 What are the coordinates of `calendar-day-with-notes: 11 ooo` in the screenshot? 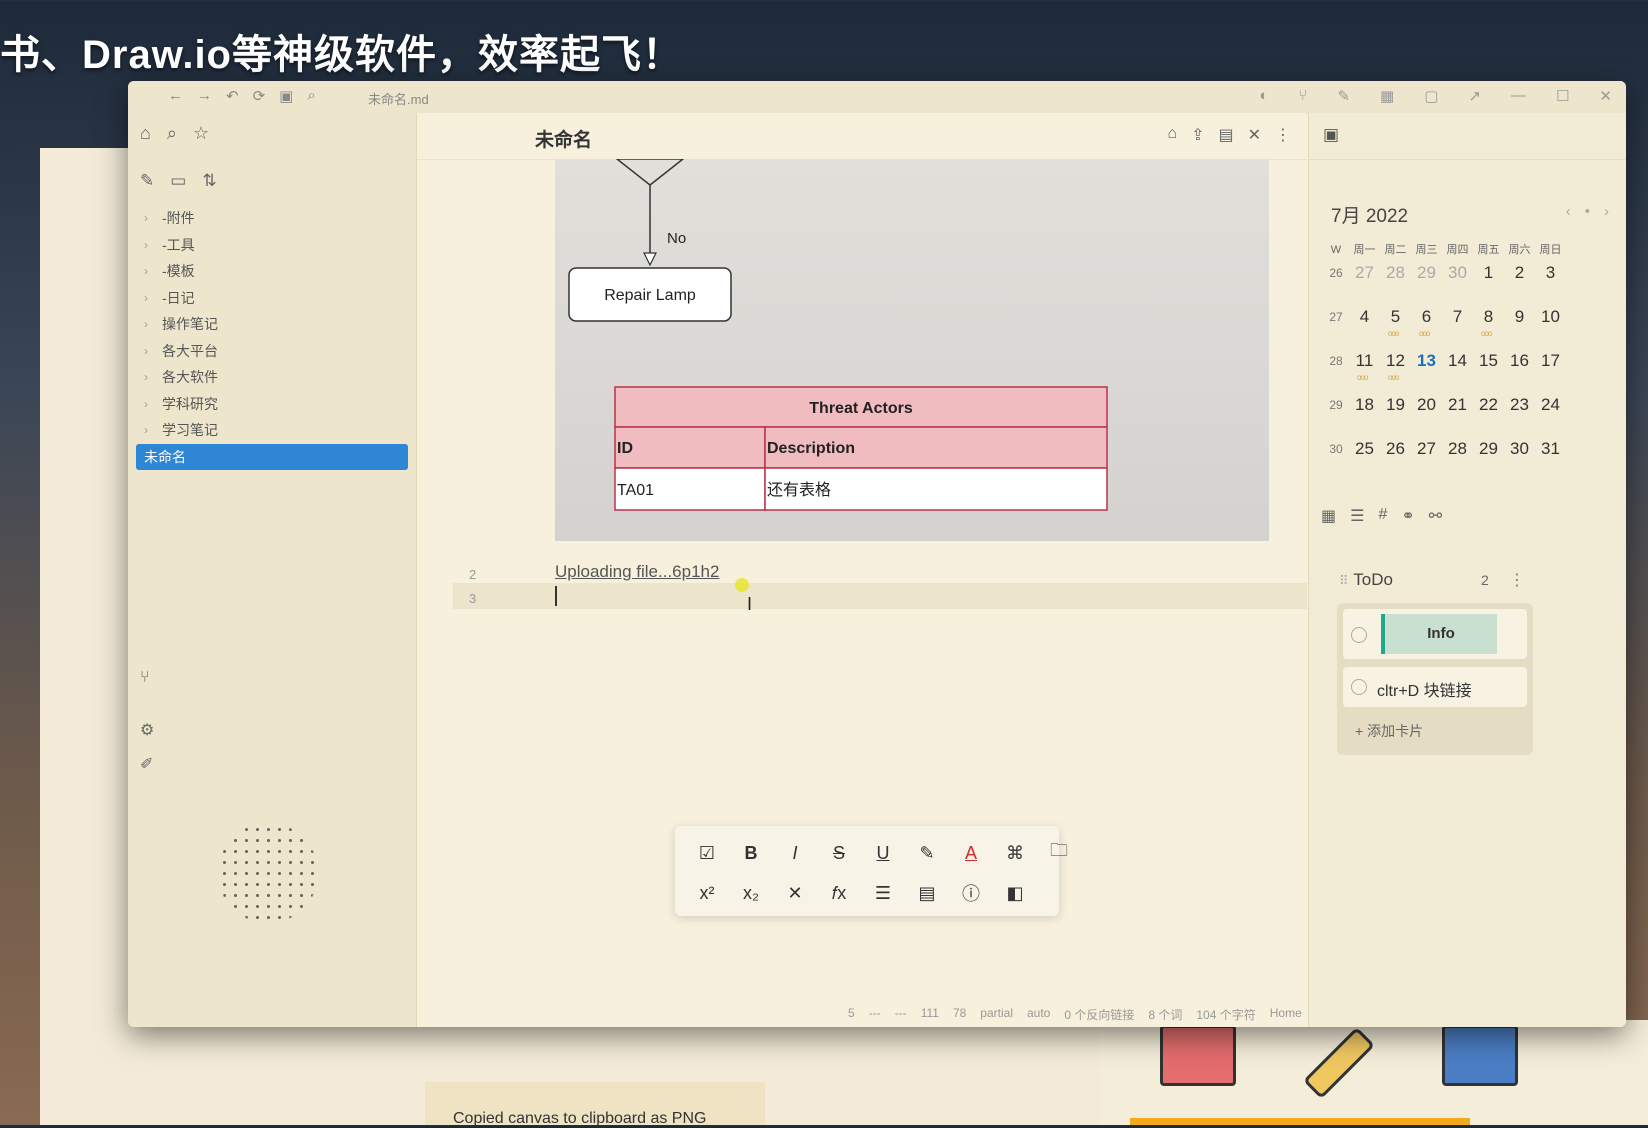 It's located at (1364, 366).